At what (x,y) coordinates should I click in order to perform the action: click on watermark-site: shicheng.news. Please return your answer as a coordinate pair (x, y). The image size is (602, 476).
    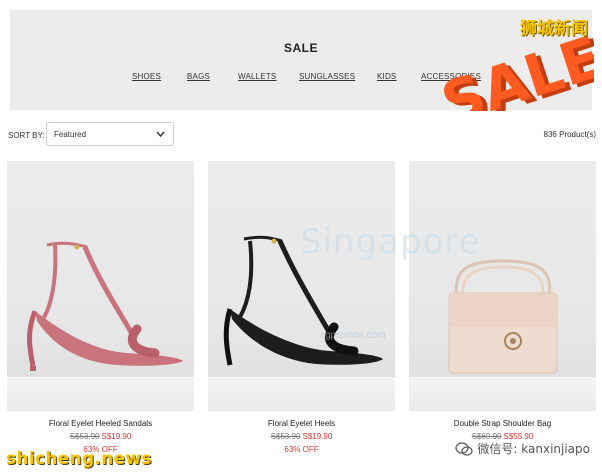
    Looking at the image, I should click on (79, 459).